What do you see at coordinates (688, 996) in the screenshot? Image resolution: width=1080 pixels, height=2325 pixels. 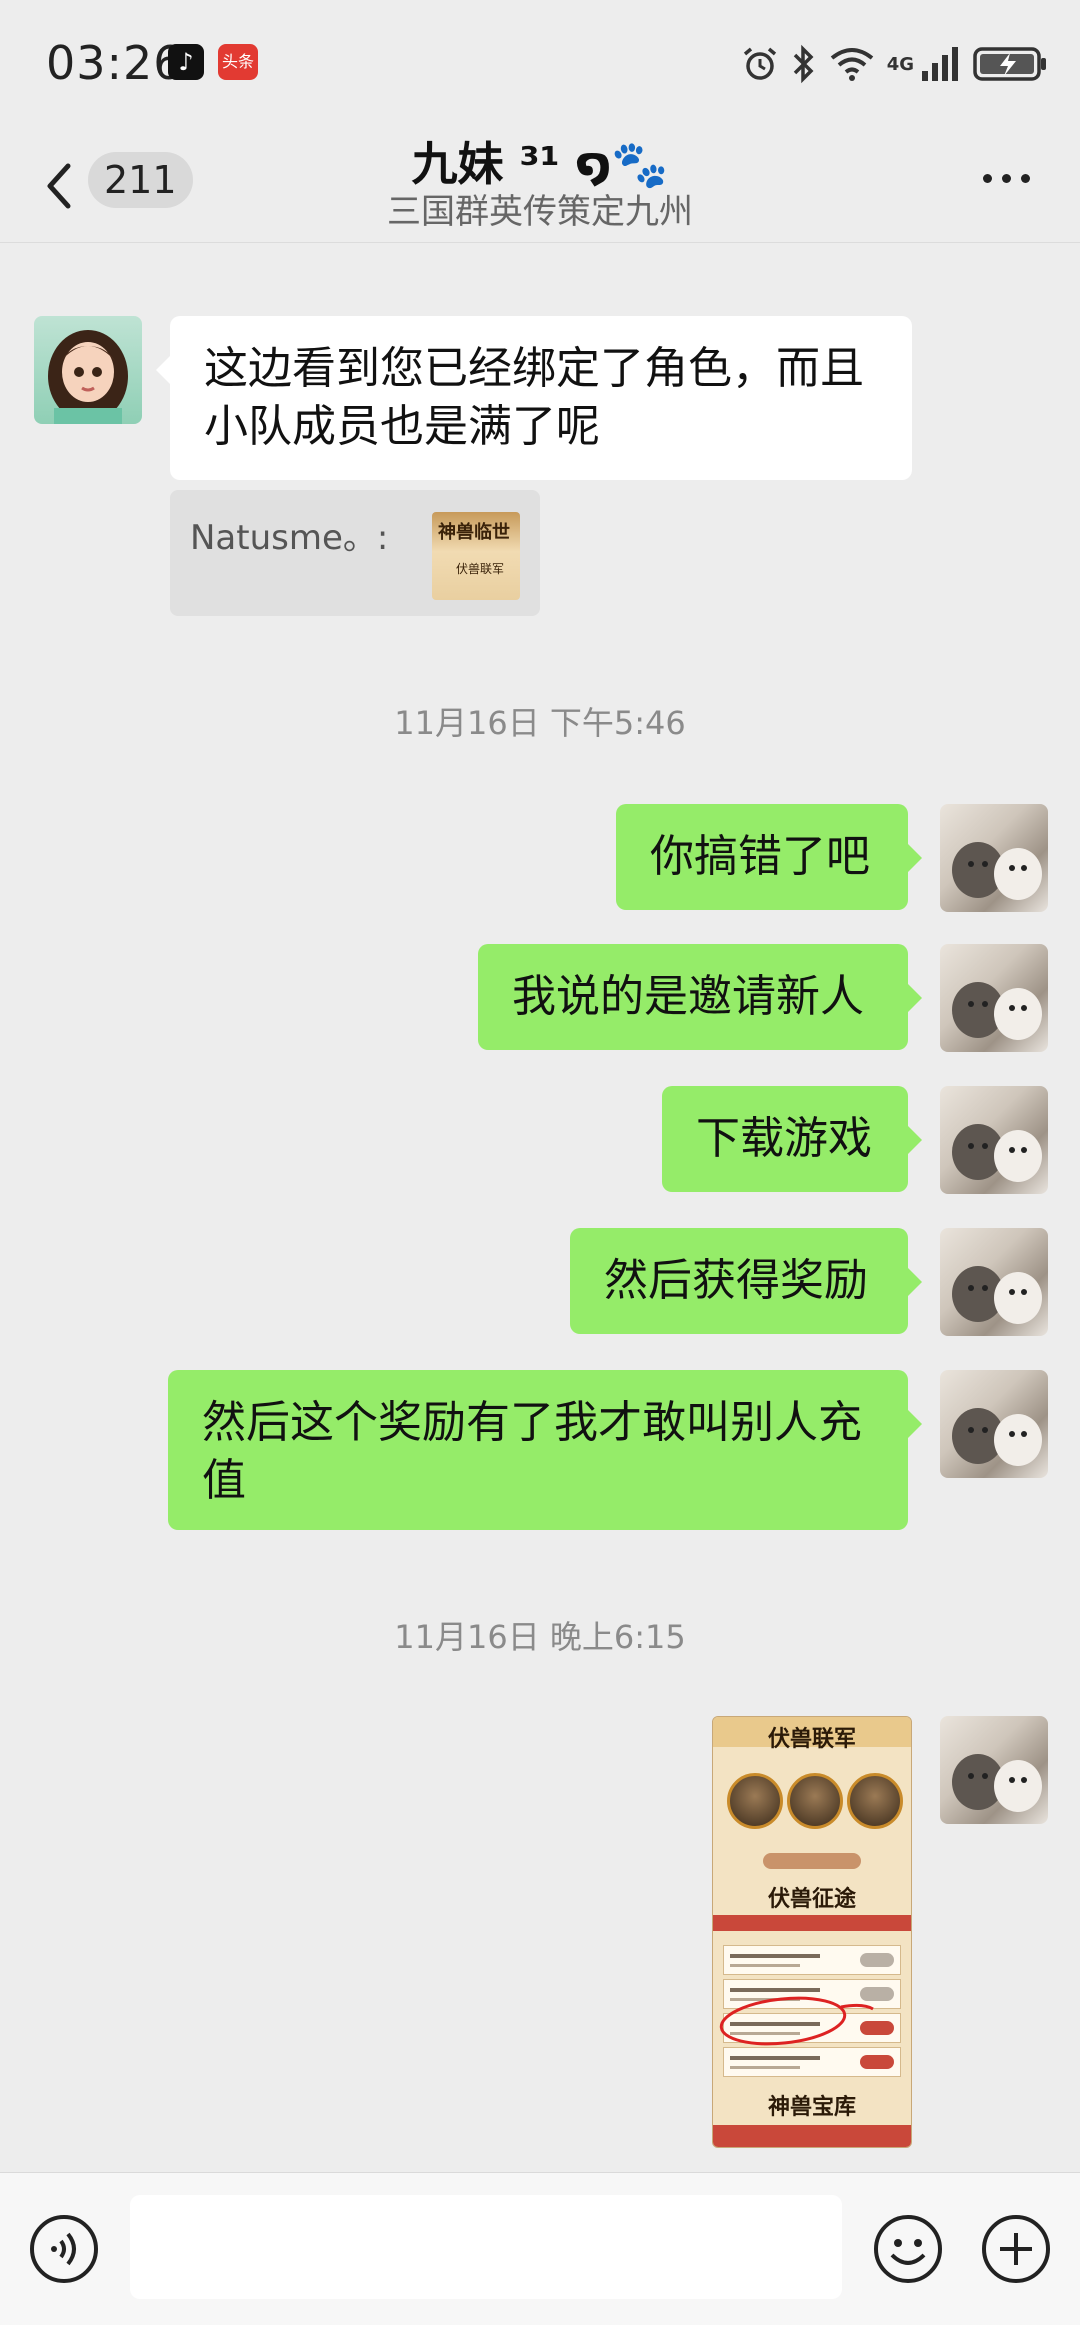 I see `message-text: 我说的是邀请新人` at bounding box center [688, 996].